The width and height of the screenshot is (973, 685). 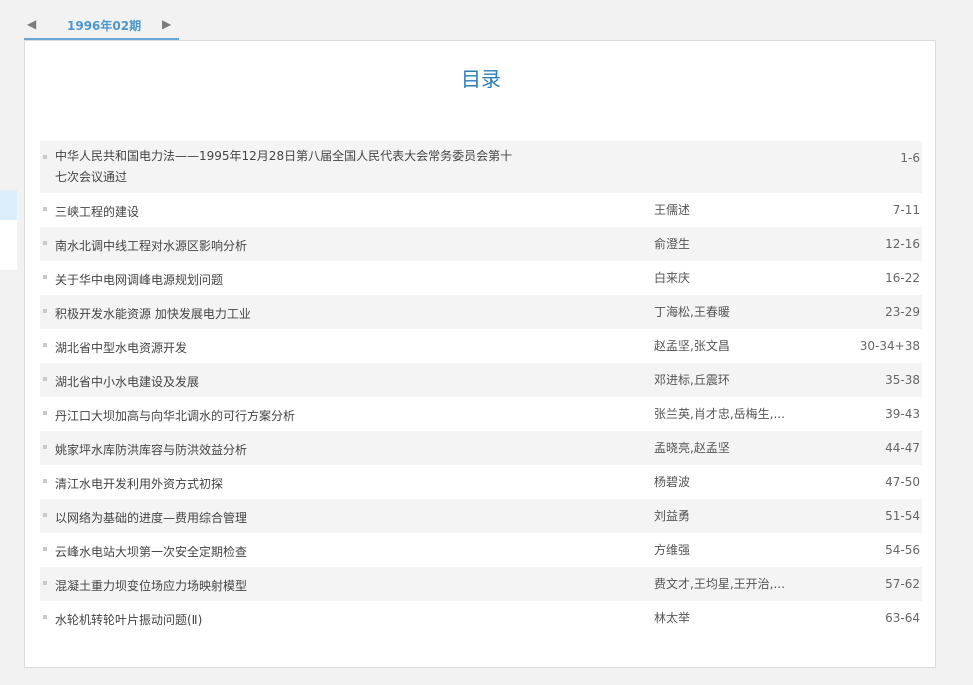 What do you see at coordinates (672, 618) in the screenshot?
I see `article-author: 林太举` at bounding box center [672, 618].